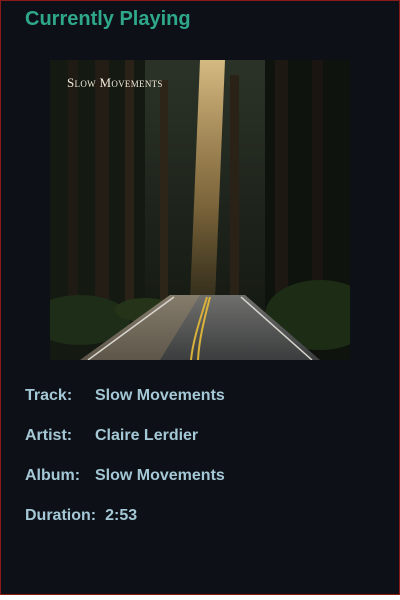  What do you see at coordinates (53, 475) in the screenshot?
I see `album-label: Album:` at bounding box center [53, 475].